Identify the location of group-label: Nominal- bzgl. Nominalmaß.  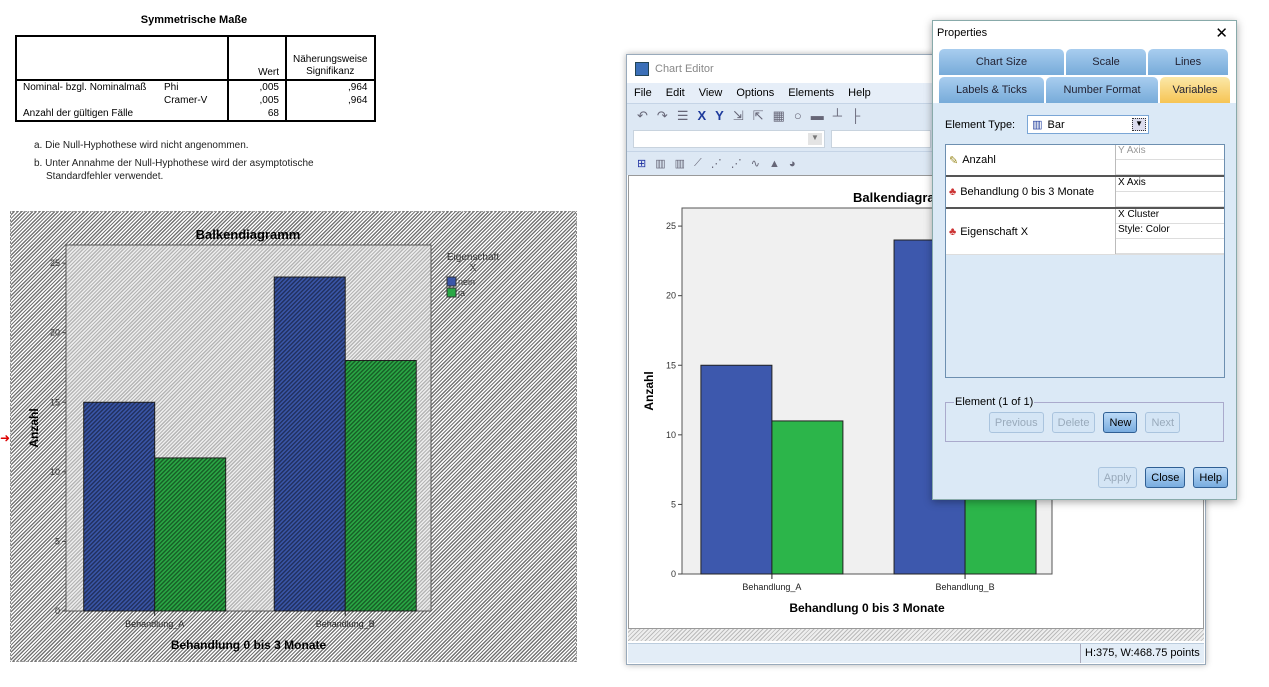
(85, 87).